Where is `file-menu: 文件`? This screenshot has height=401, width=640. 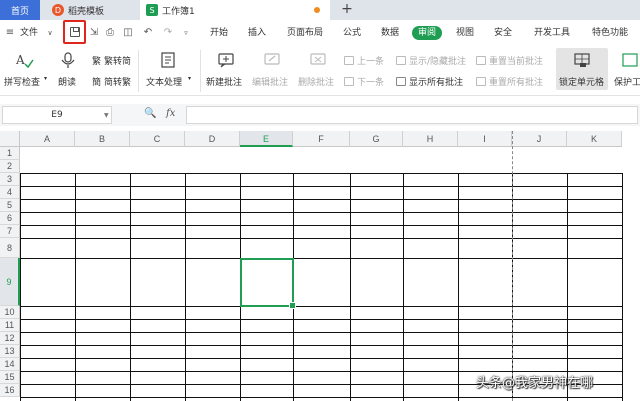
file-menu: 文件 is located at coordinates (29, 33).